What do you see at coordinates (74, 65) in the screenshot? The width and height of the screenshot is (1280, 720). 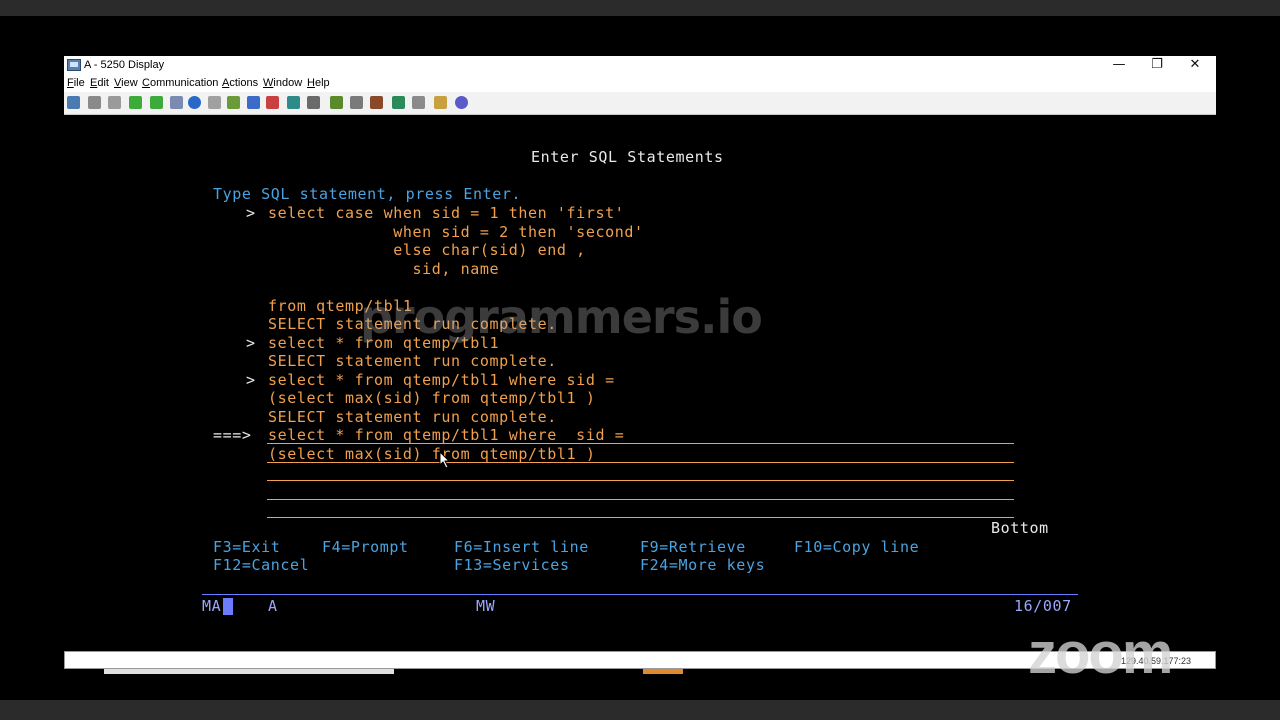 I see `terminal-app-icon` at bounding box center [74, 65].